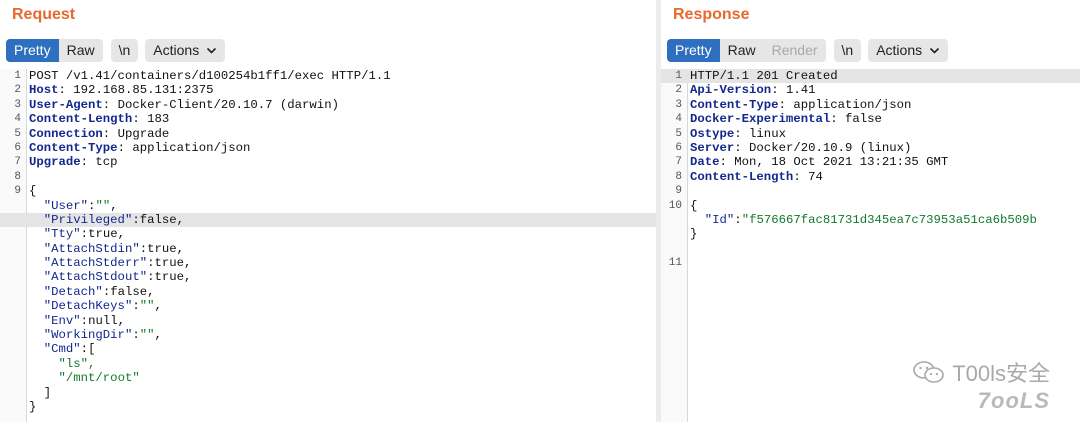 This screenshot has height=422, width=1080. I want to click on request-actions-button: Actions, so click(185, 50).